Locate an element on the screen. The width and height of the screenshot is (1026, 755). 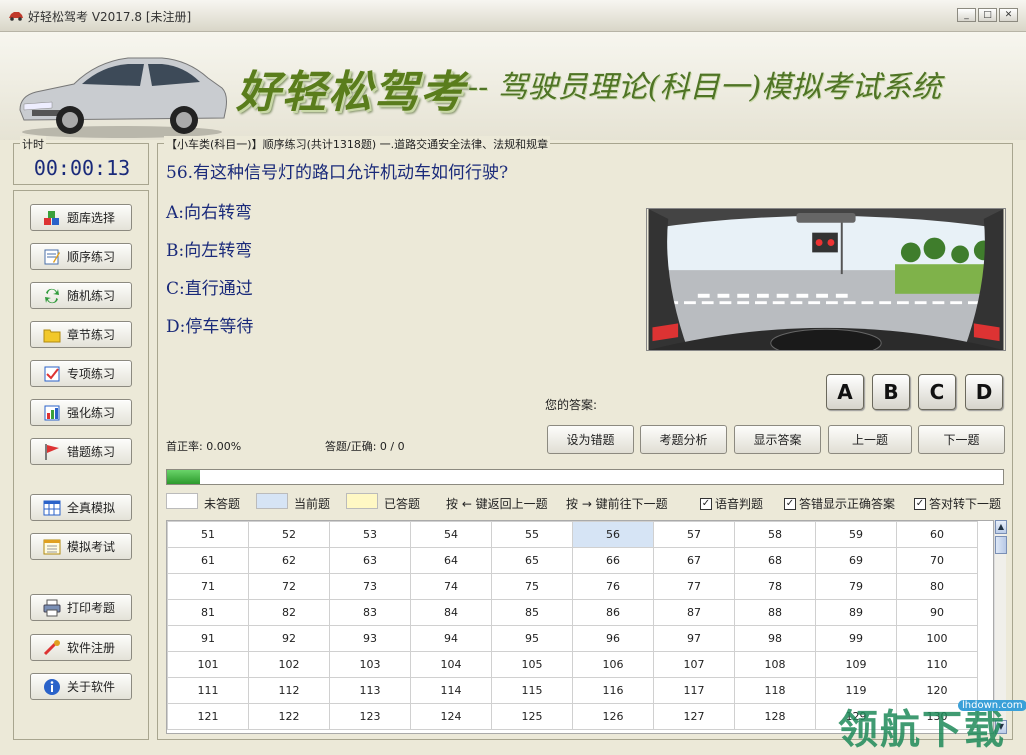
question-cell: 124 is located at coordinates (451, 716).